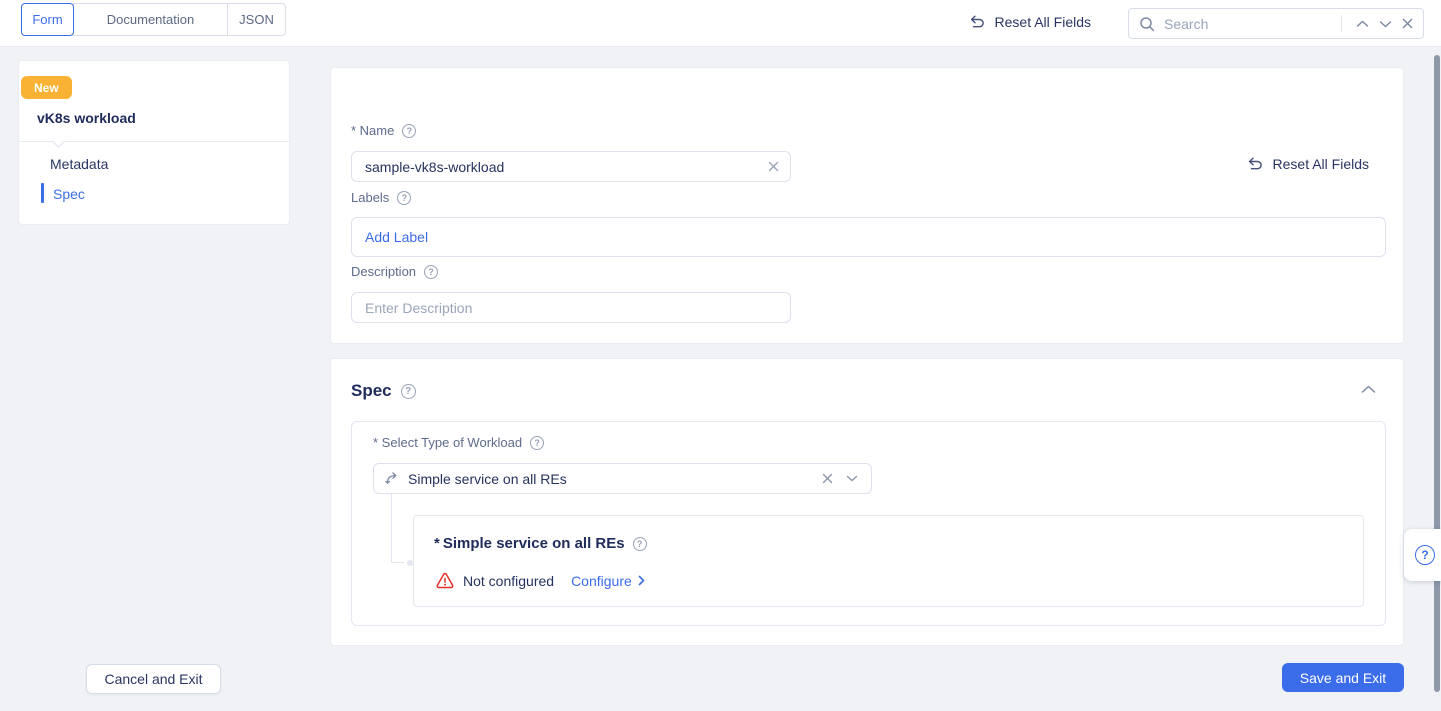  What do you see at coordinates (47, 19) in the screenshot?
I see `tab-form: Form` at bounding box center [47, 19].